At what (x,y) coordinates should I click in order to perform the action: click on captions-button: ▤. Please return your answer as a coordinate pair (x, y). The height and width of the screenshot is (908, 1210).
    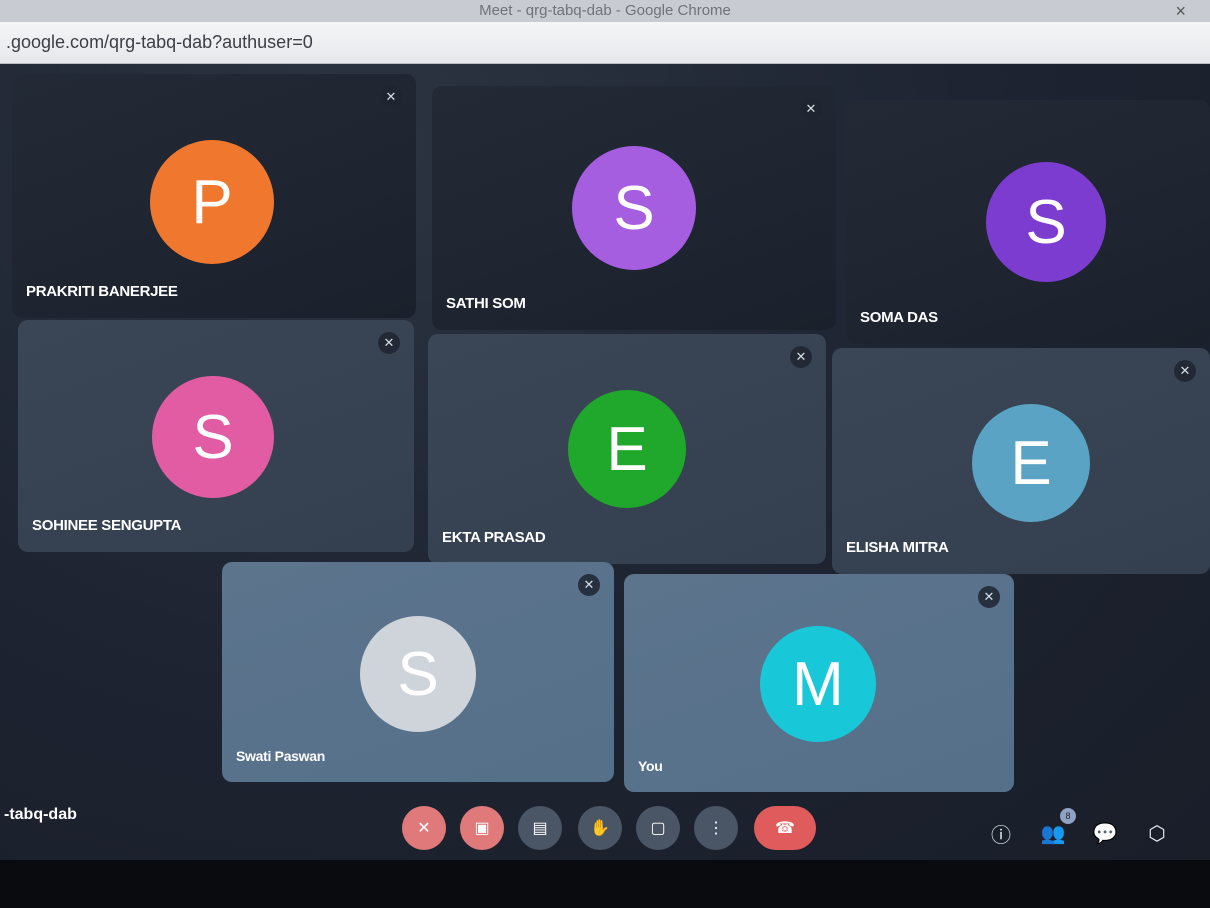
    Looking at the image, I should click on (540, 828).